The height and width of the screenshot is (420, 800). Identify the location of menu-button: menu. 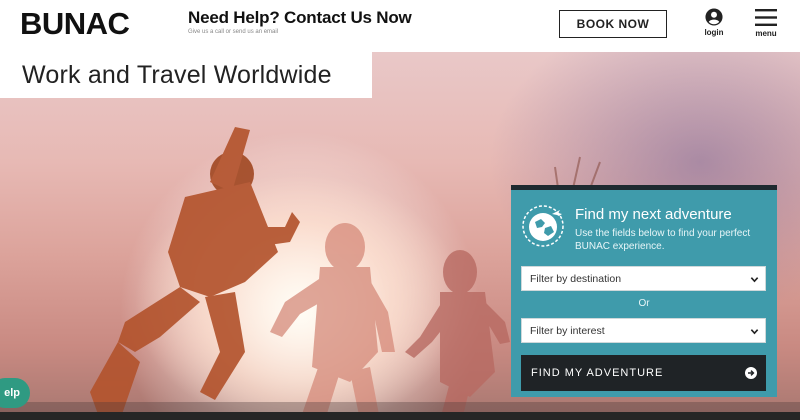
(766, 23).